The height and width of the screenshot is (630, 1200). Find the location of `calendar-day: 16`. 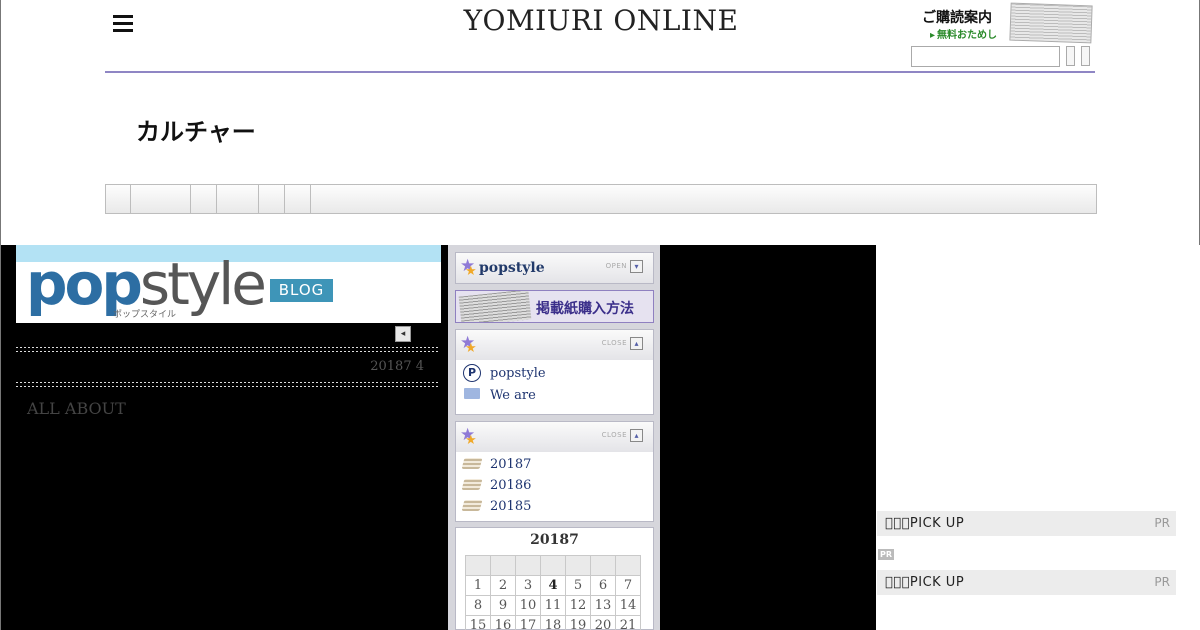

calendar-day: 16 is located at coordinates (503, 622).